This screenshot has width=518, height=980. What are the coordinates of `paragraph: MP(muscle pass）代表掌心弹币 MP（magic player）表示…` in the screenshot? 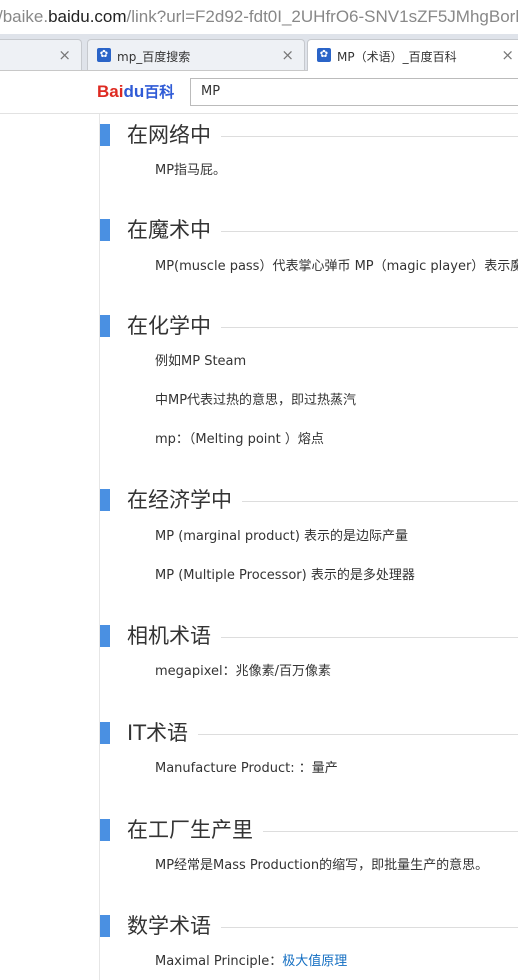 It's located at (336, 266).